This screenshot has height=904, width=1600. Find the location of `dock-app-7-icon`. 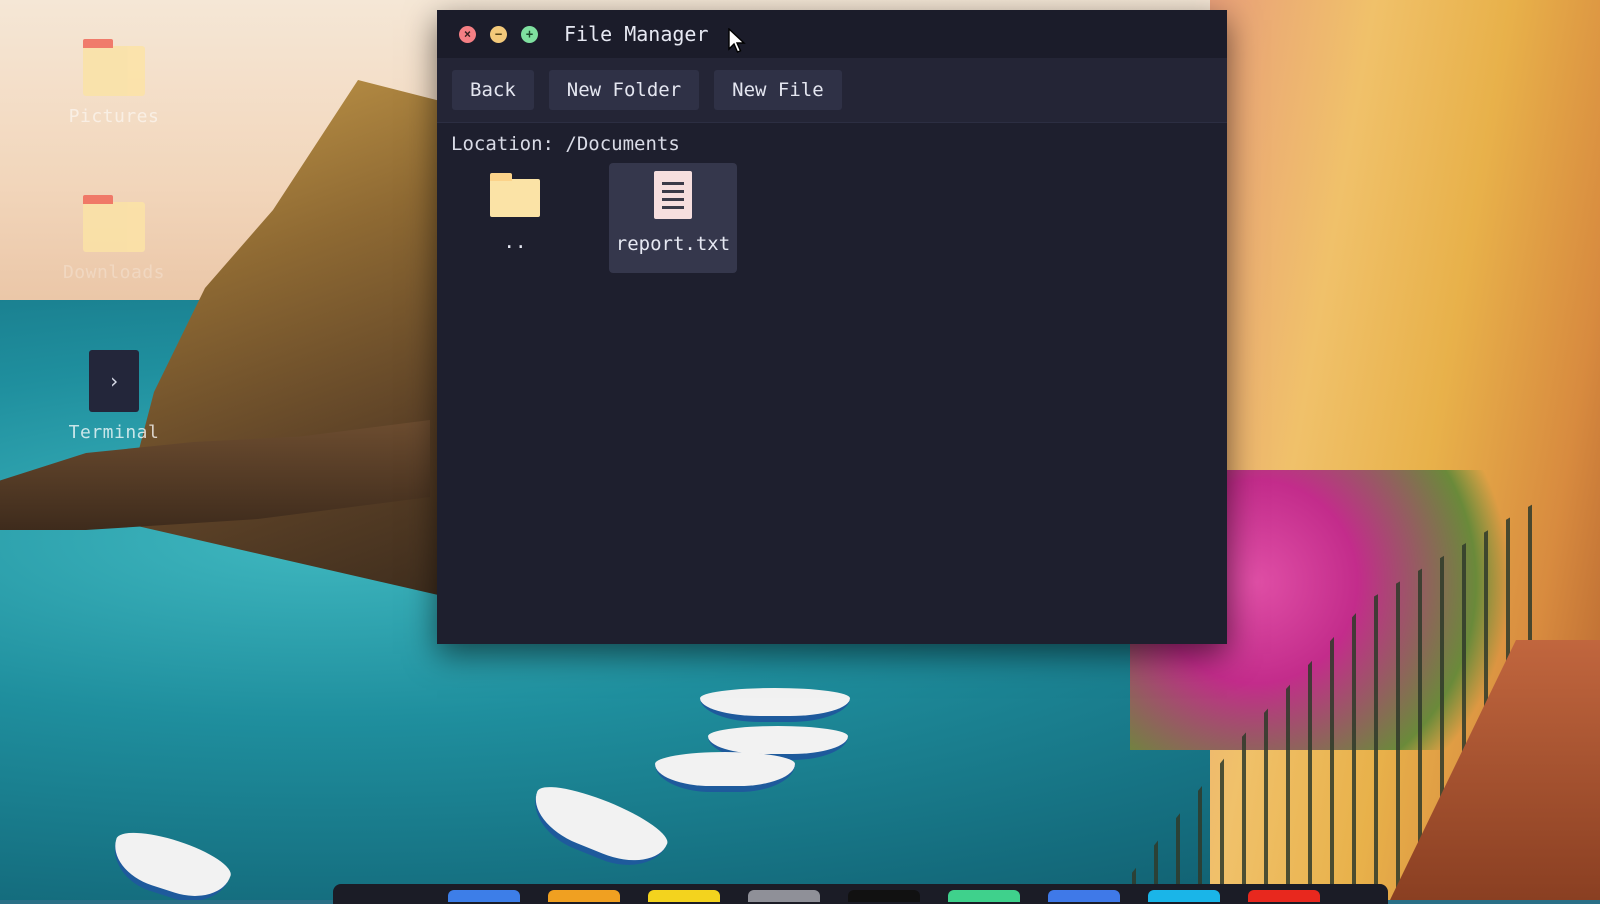

dock-app-7-icon is located at coordinates (1084, 896).